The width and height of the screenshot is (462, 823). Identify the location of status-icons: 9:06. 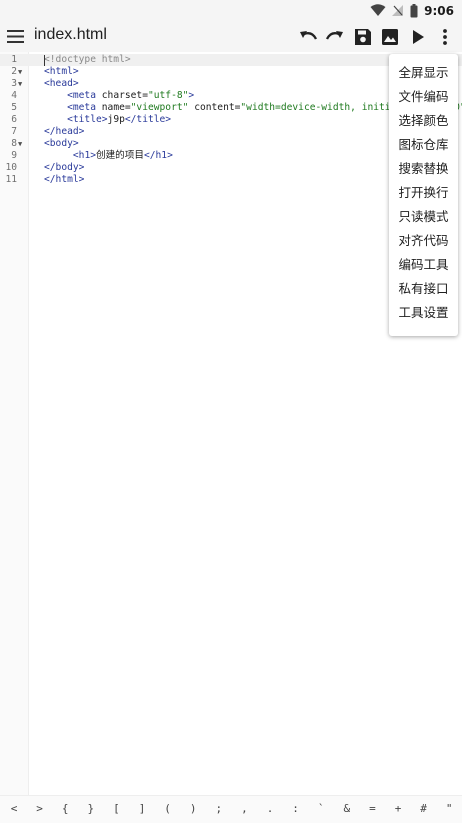
(412, 10).